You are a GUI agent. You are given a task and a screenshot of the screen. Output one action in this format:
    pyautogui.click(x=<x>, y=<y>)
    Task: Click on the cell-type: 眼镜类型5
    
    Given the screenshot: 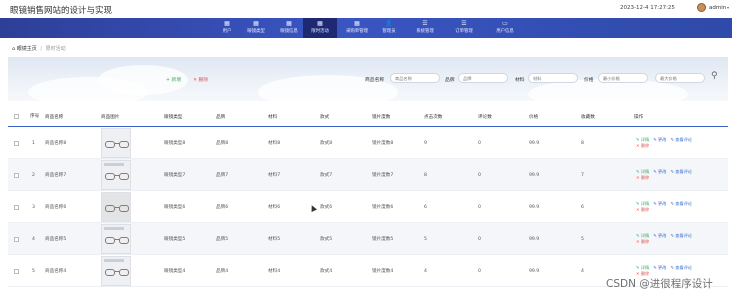 What is the action you would take?
    pyautogui.click(x=175, y=239)
    